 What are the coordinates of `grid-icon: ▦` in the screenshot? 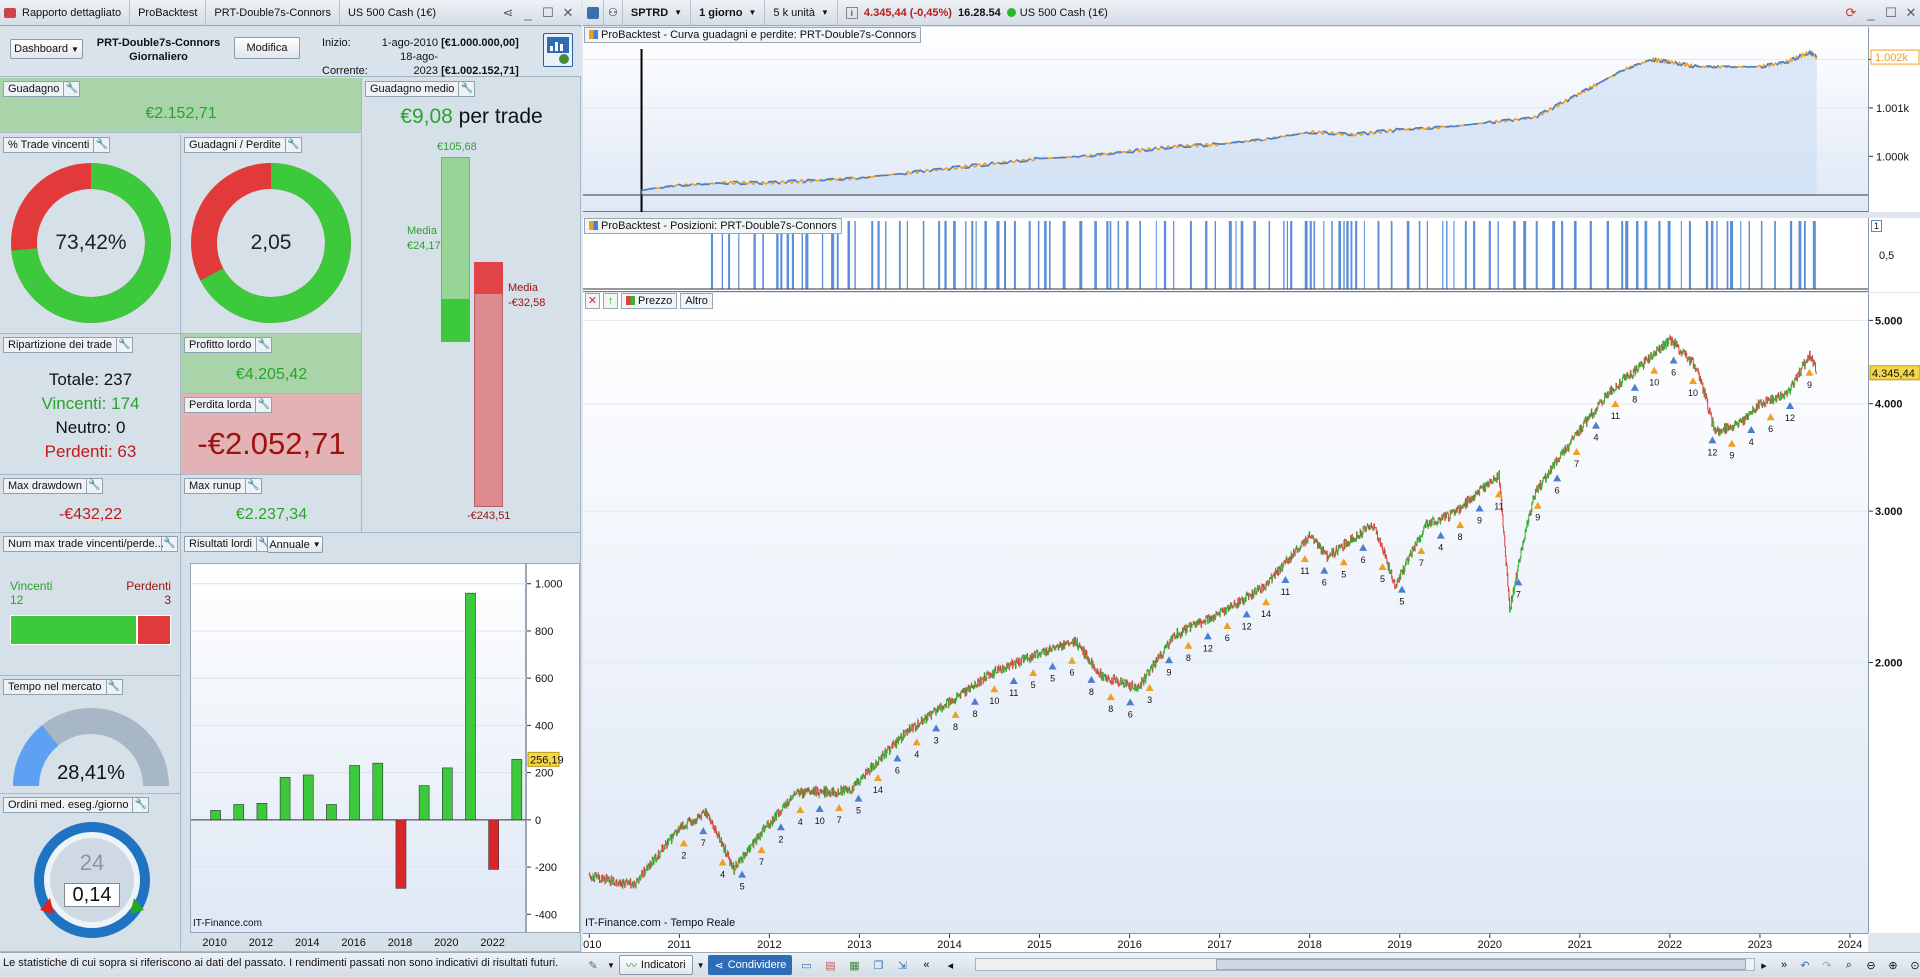 It's located at (854, 965).